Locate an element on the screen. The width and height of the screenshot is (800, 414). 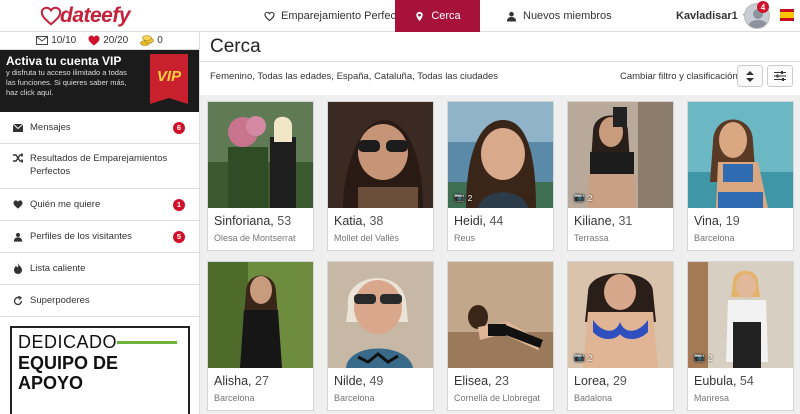
spain-flag-icon is located at coordinates (787, 15).